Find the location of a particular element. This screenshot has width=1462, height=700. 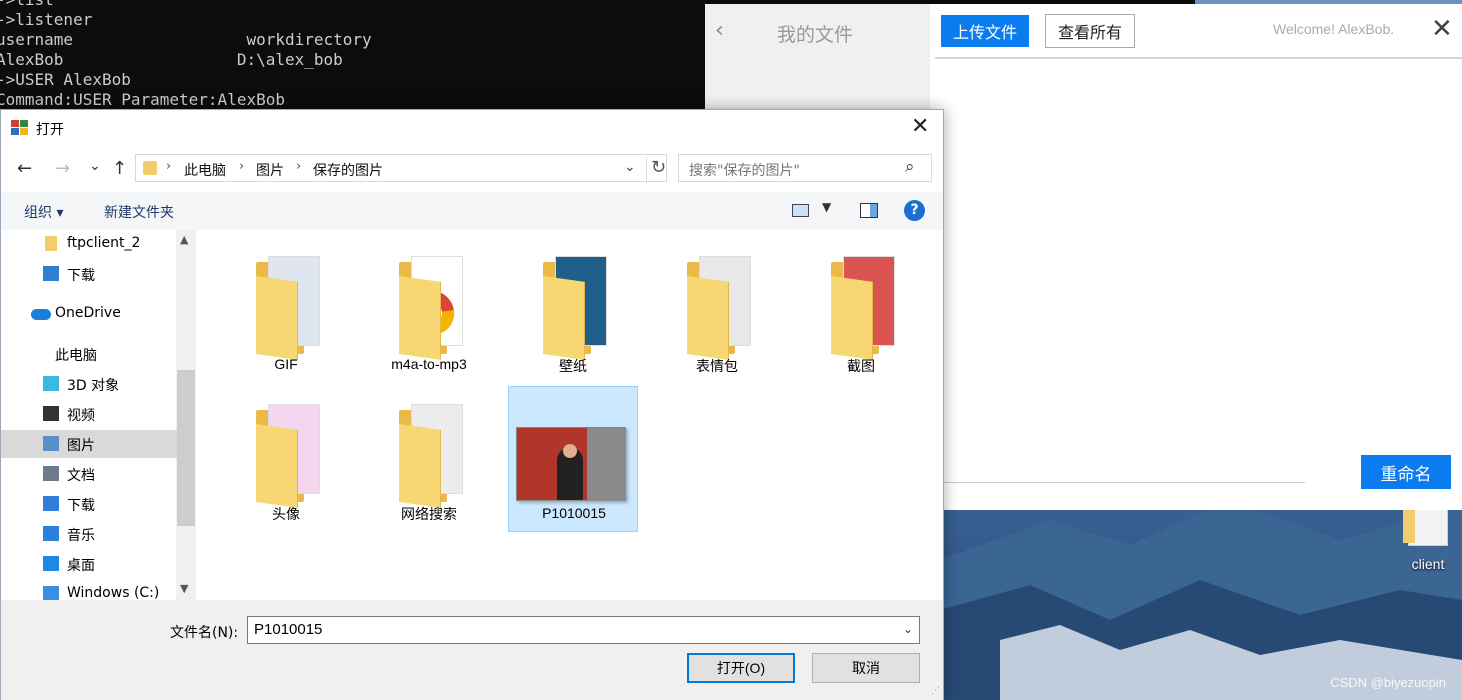

tree-item: 音乐 is located at coordinates (89, 534).